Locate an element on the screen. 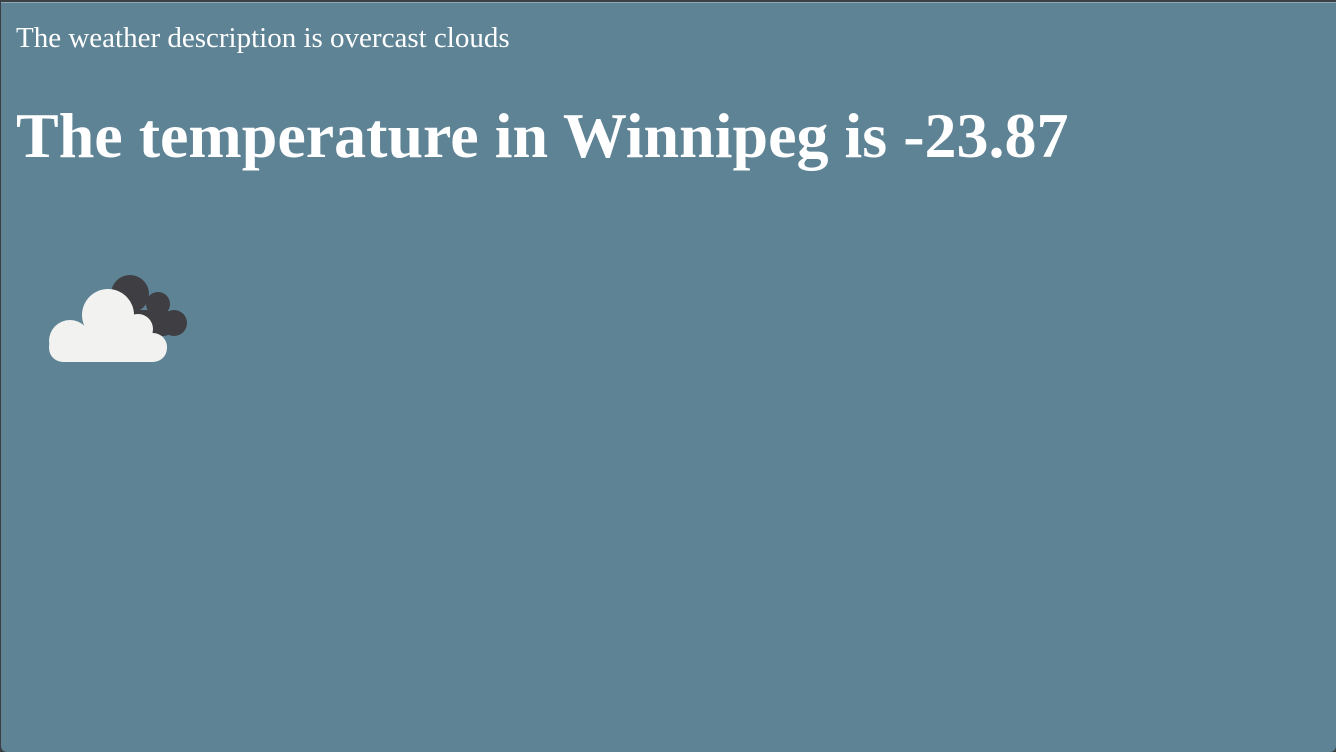  overcast-clouds-icon is located at coordinates (119, 317).